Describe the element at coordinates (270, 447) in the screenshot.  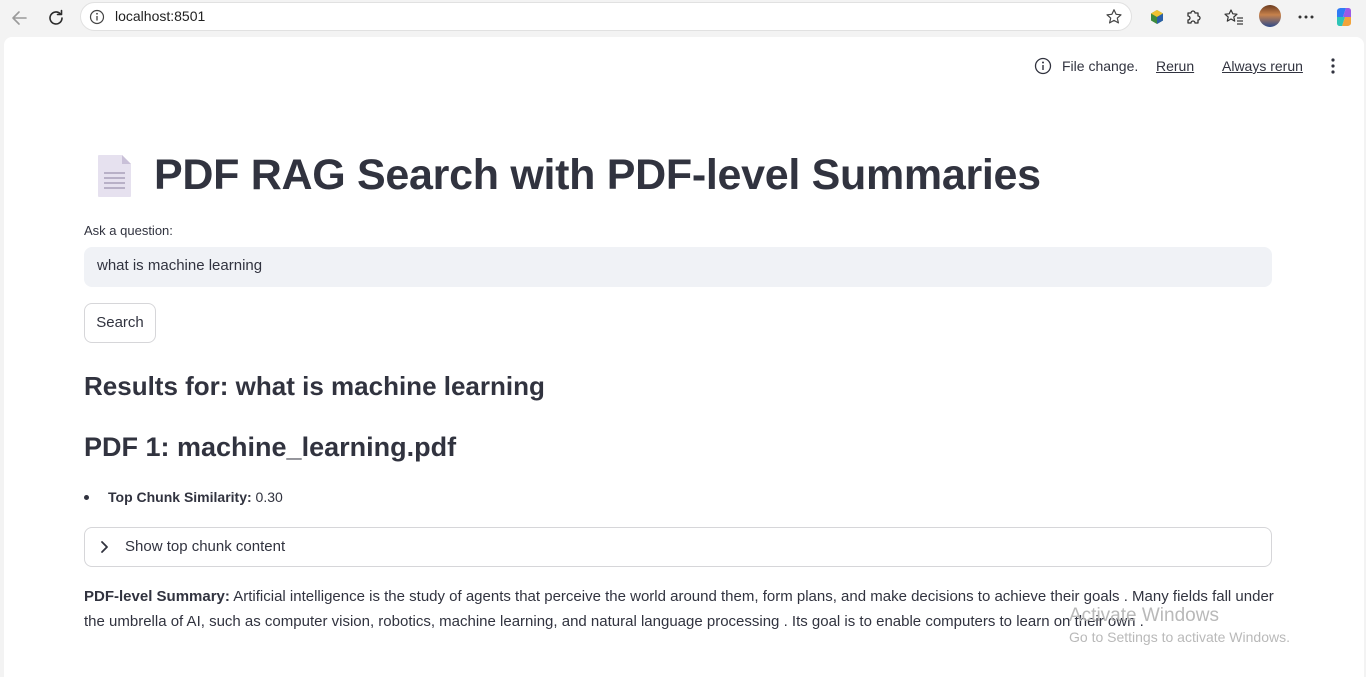
I see `pdf-heading: PDF 1: machine_learning.pdf` at that location.